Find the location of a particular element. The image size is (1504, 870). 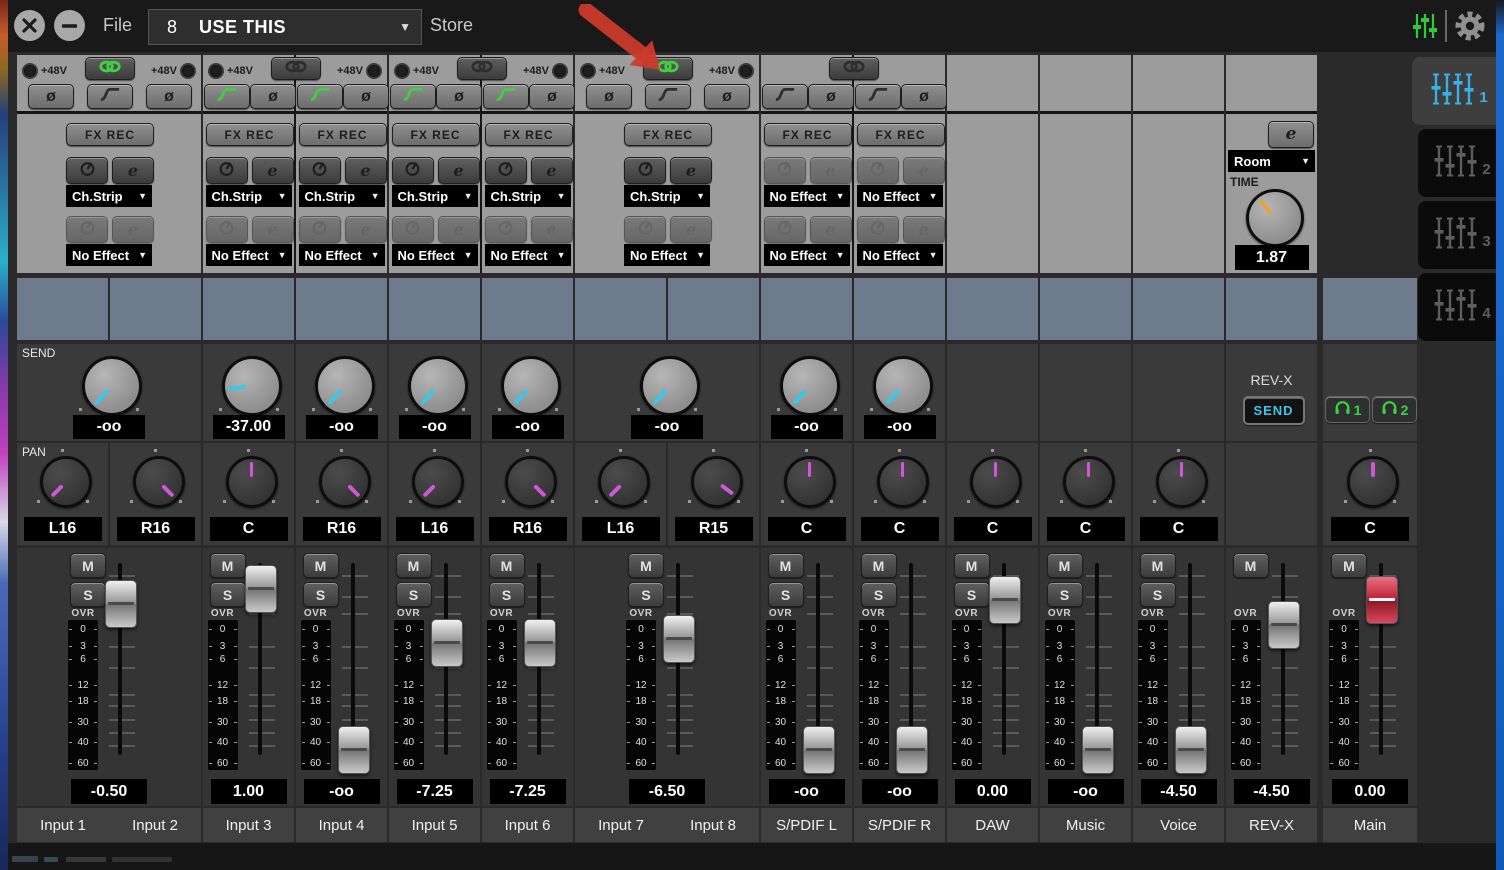

preset-select: 8 USE THIS ▼ is located at coordinates (285, 27).